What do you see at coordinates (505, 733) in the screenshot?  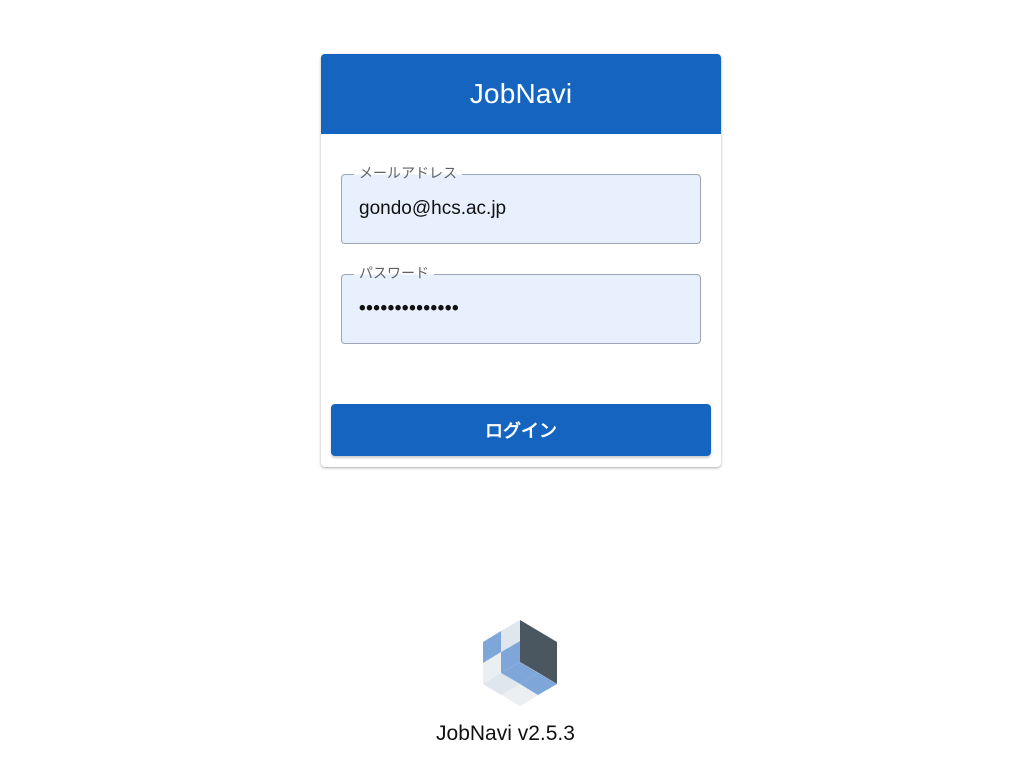 I see `version-label: JobNavi v2.5.3` at bounding box center [505, 733].